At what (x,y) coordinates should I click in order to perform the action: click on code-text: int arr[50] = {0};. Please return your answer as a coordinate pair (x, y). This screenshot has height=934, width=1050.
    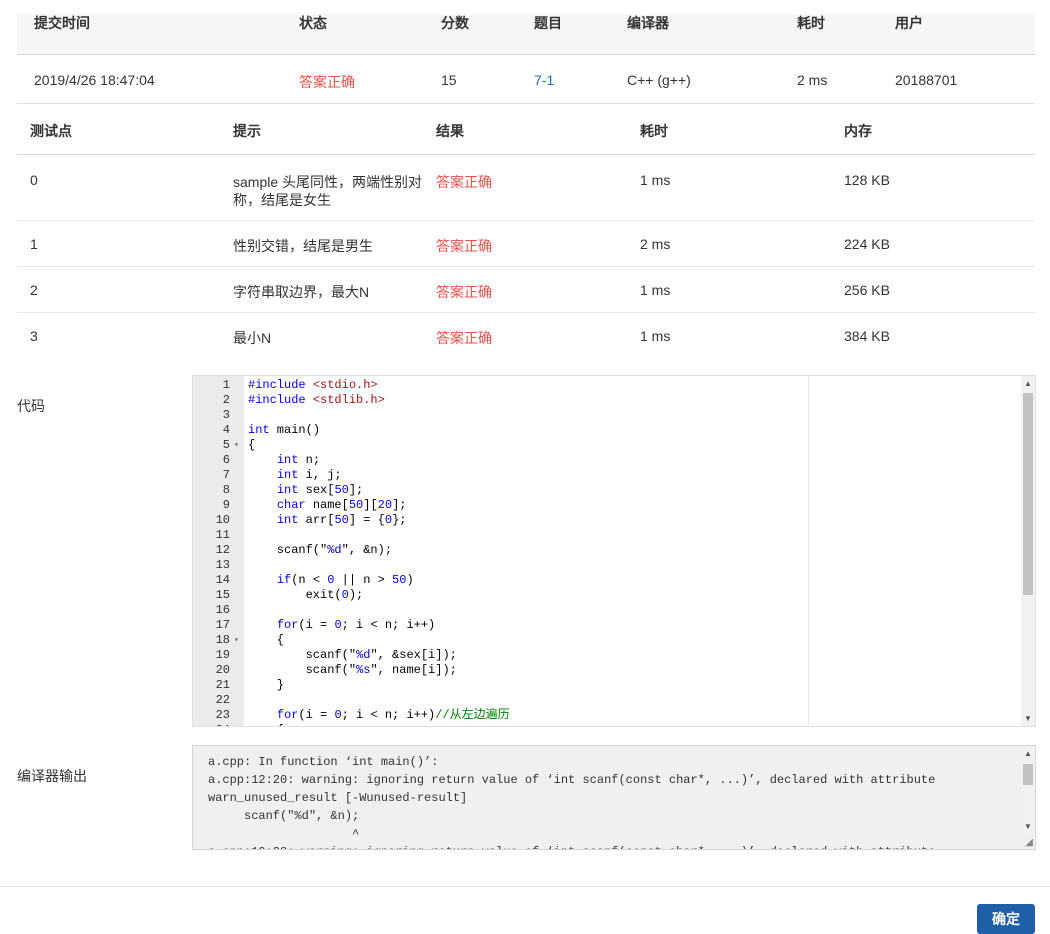
    Looking at the image, I should click on (341, 520).